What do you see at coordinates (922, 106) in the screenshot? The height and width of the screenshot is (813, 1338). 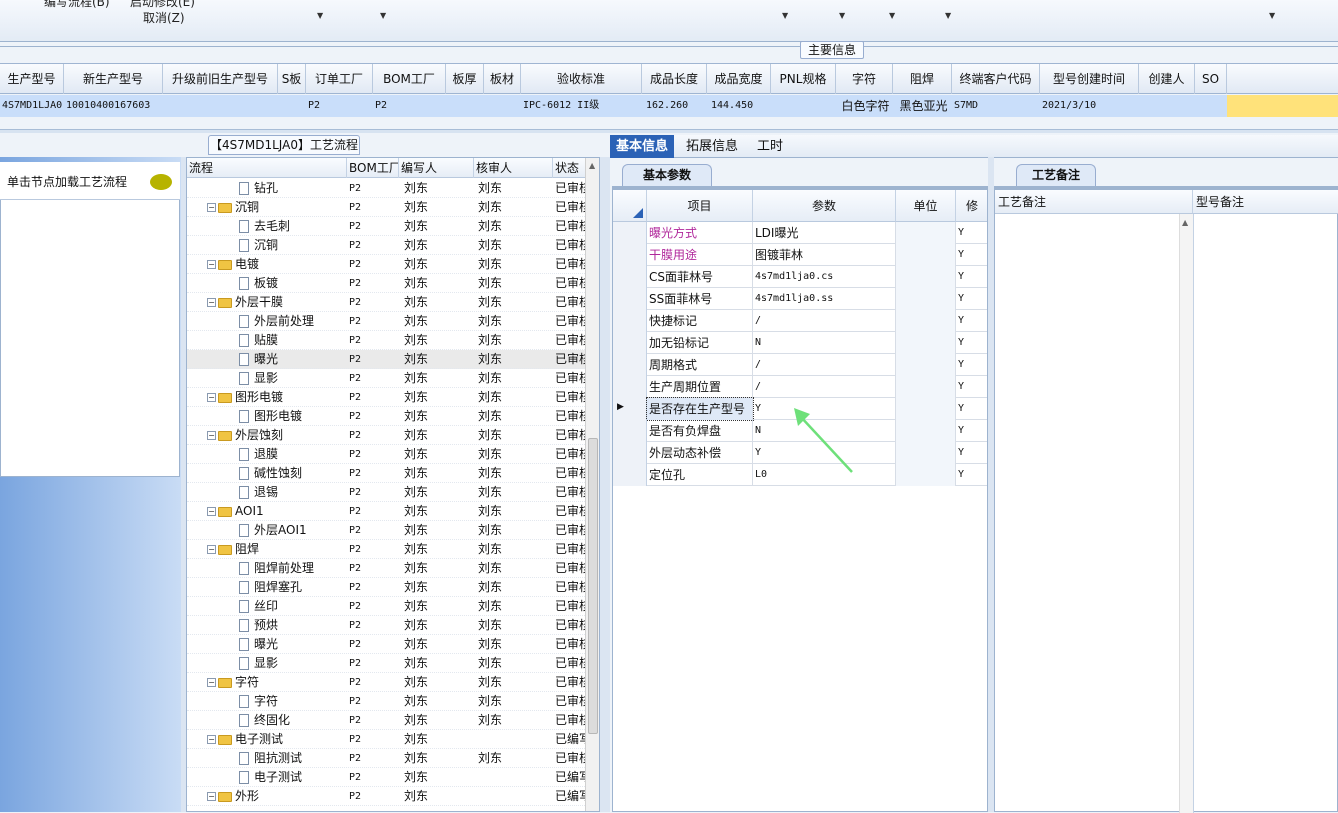 I see `table-cell: 黑色亚光` at bounding box center [922, 106].